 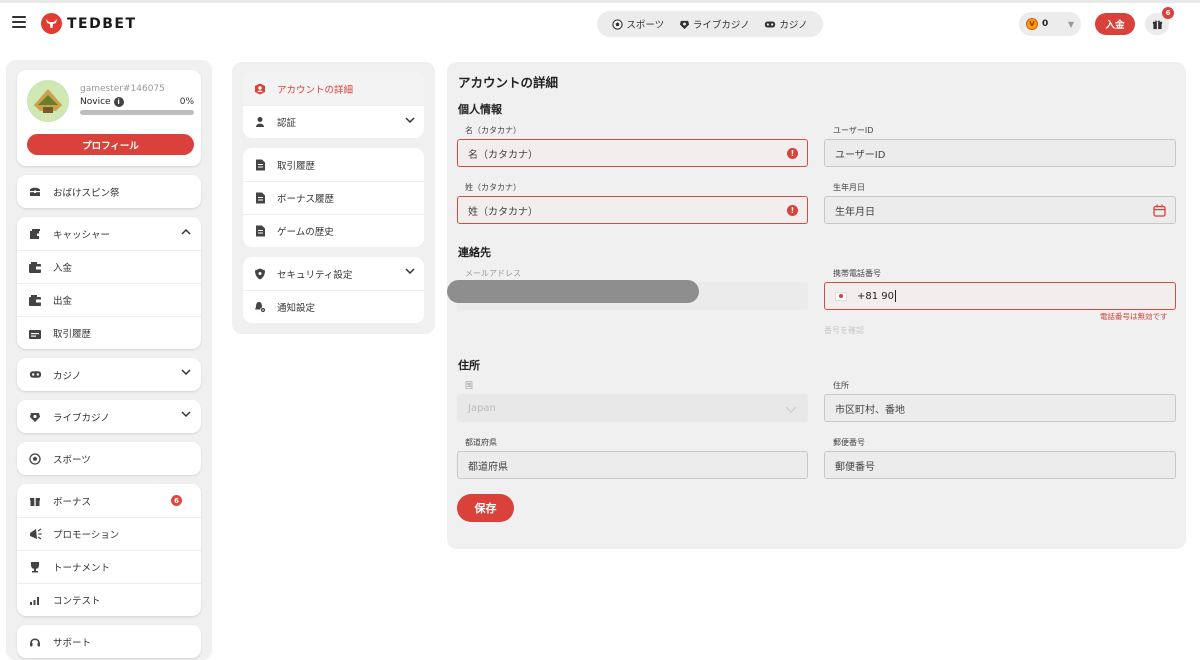 I want to click on country-select: Japan, so click(x=632, y=408).